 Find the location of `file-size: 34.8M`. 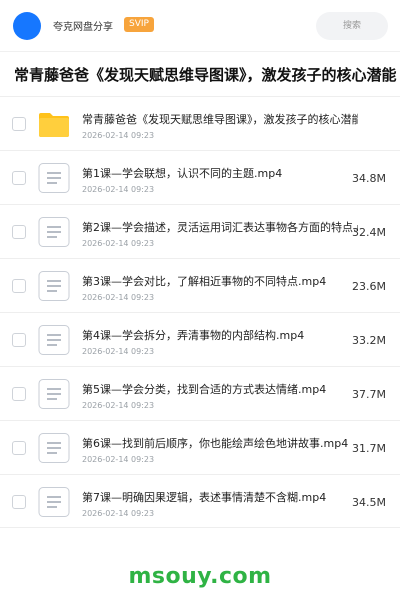

file-size: 34.8M is located at coordinates (369, 178).